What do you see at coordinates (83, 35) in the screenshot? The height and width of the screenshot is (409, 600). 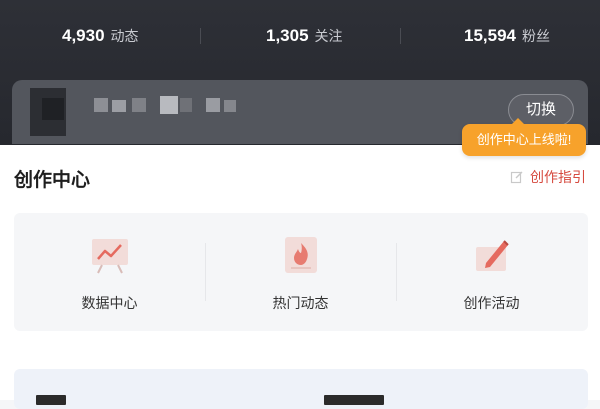 I see `stat-posts-value: 4,930` at bounding box center [83, 35].